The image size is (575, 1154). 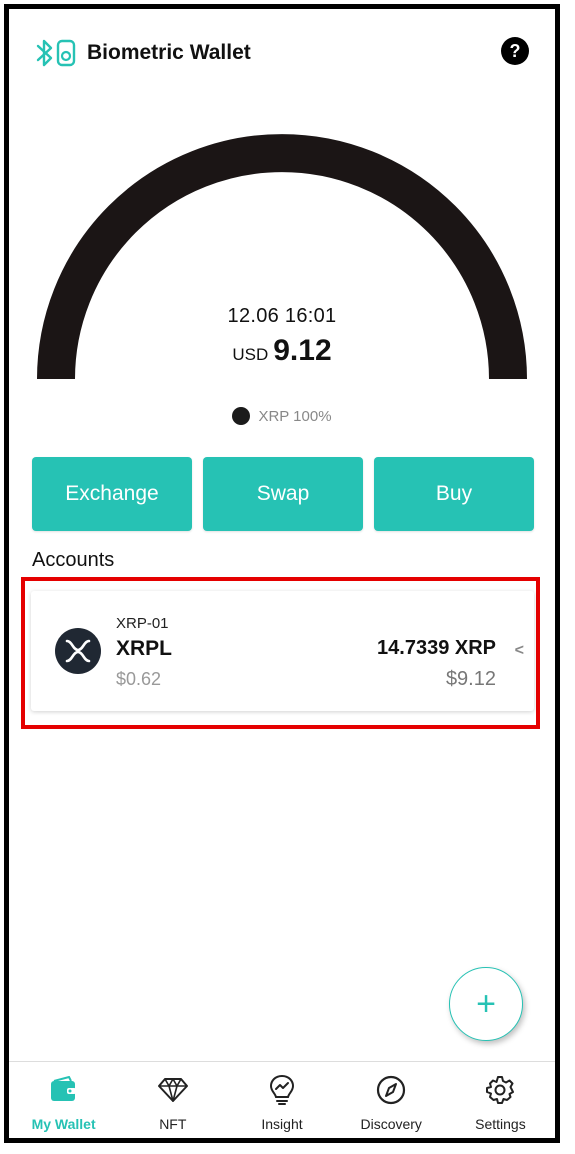 What do you see at coordinates (144, 648) in the screenshot?
I see `account-name: XRPL` at bounding box center [144, 648].